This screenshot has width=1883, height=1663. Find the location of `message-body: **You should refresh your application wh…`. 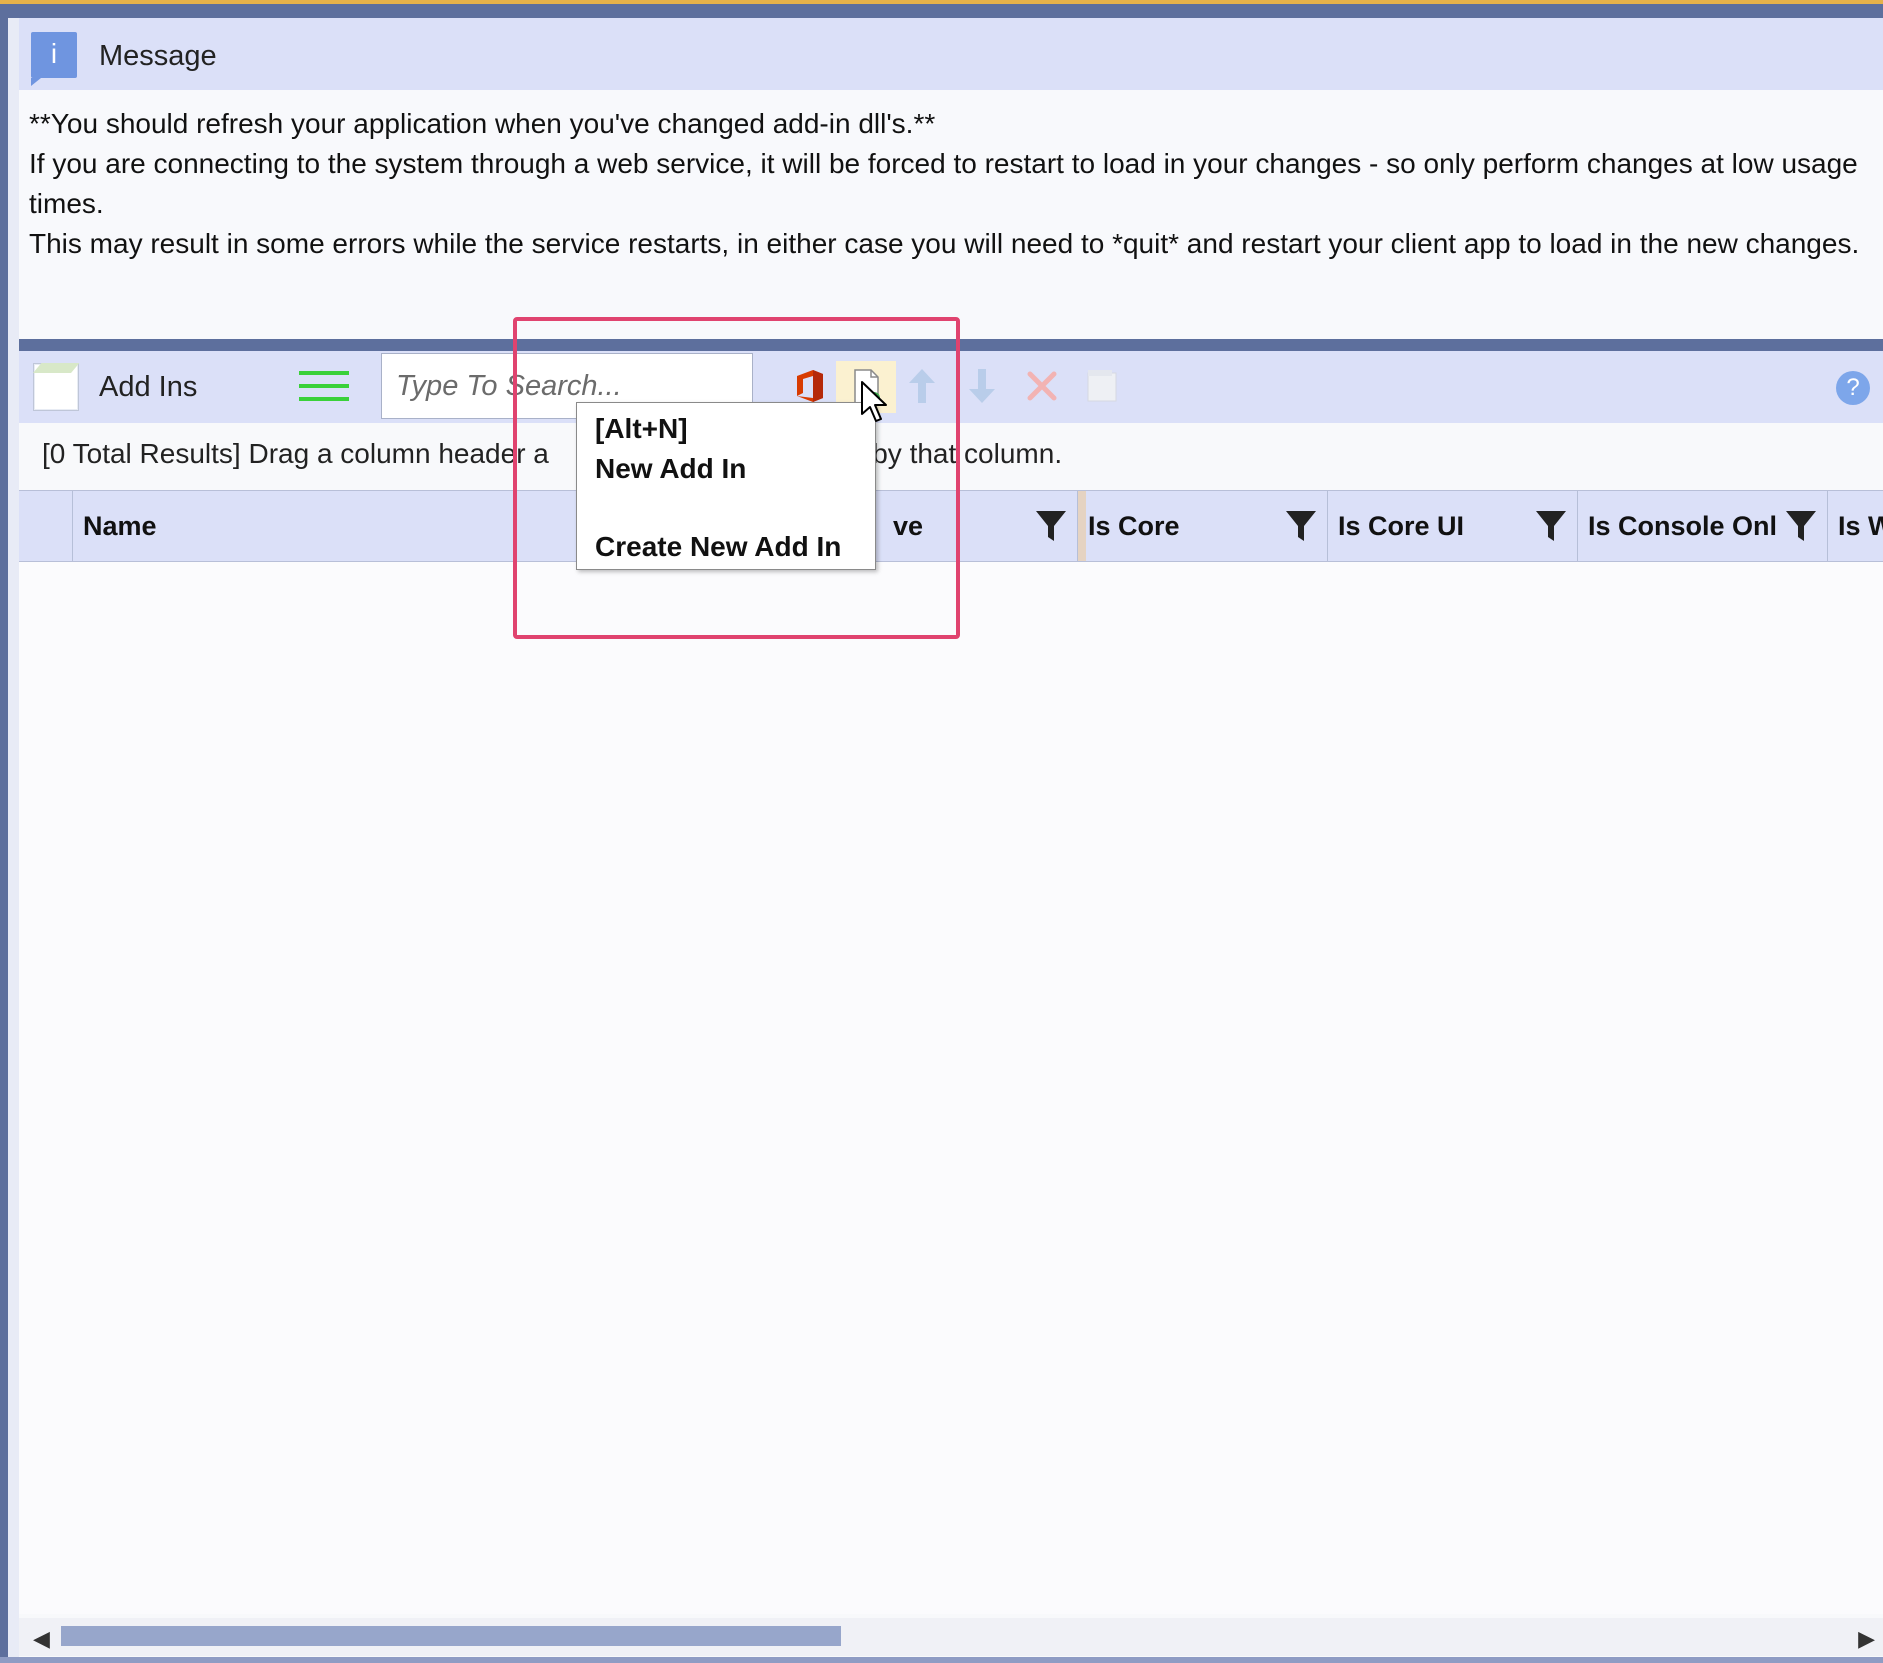

message-body: **You should refresh your application wh… is located at coordinates (954, 184).